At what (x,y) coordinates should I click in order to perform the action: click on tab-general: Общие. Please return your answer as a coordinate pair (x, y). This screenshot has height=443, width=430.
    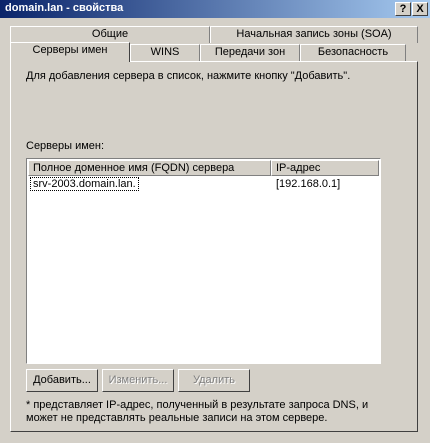
    Looking at the image, I should click on (110, 34).